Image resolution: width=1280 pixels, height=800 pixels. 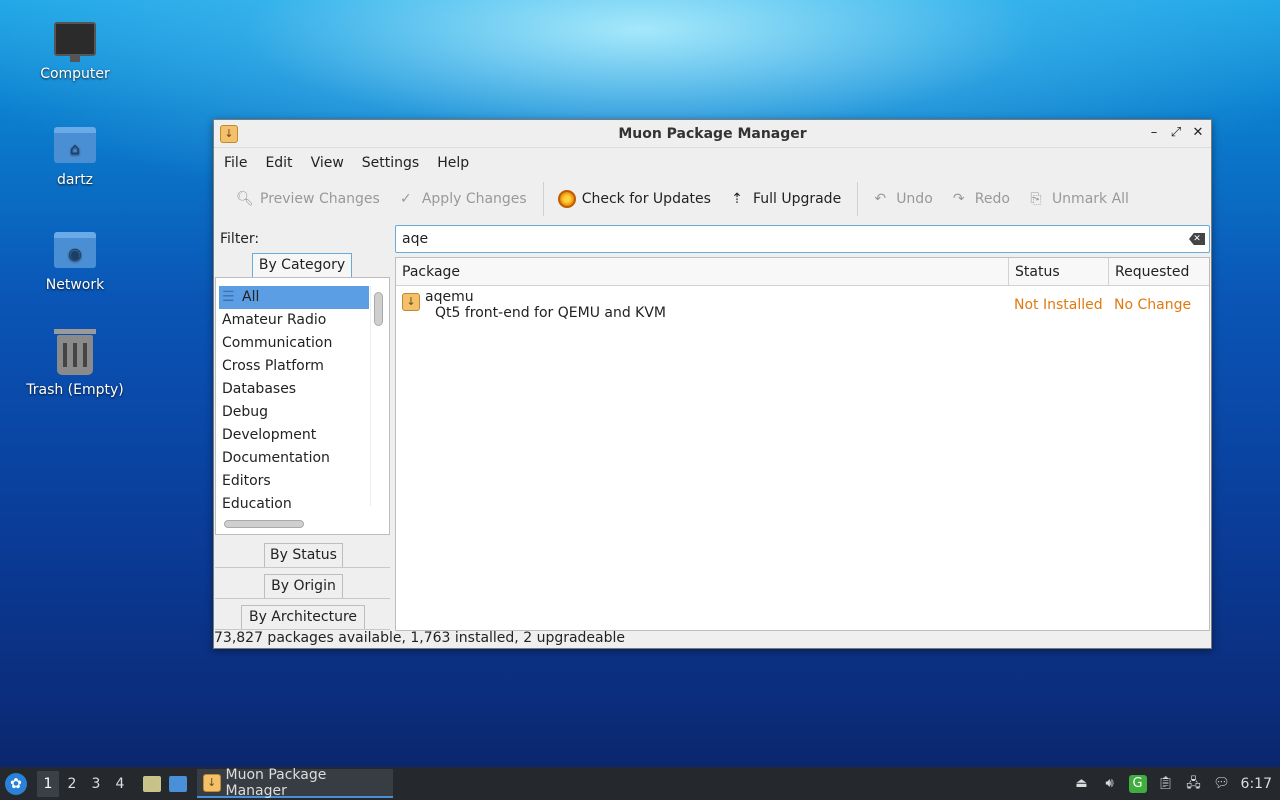 I want to click on desktop-icon-home: ⌂ dartz, so click(x=75, y=155).